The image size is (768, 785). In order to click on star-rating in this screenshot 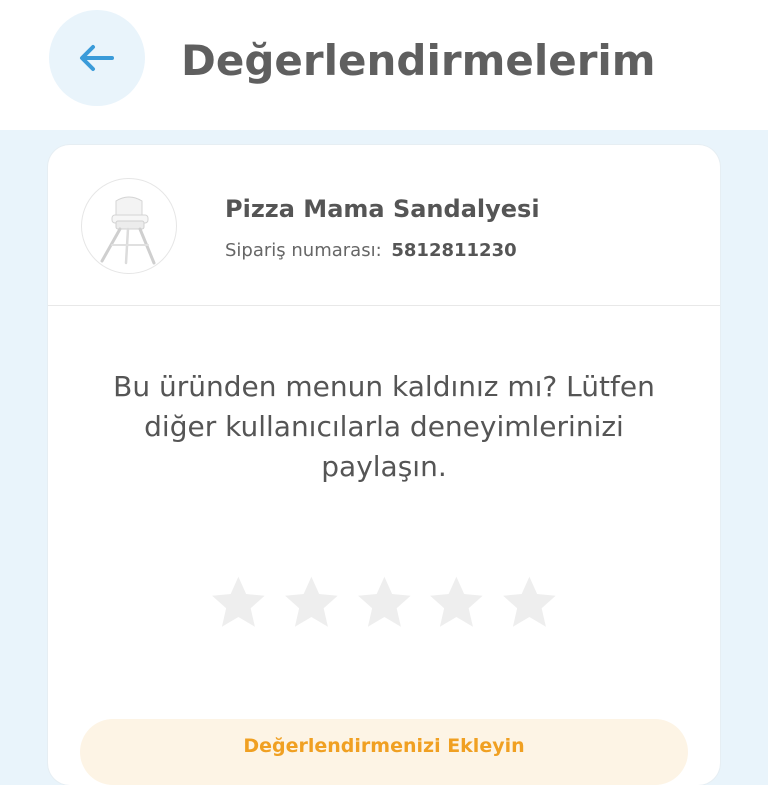, I will do `click(384, 603)`.